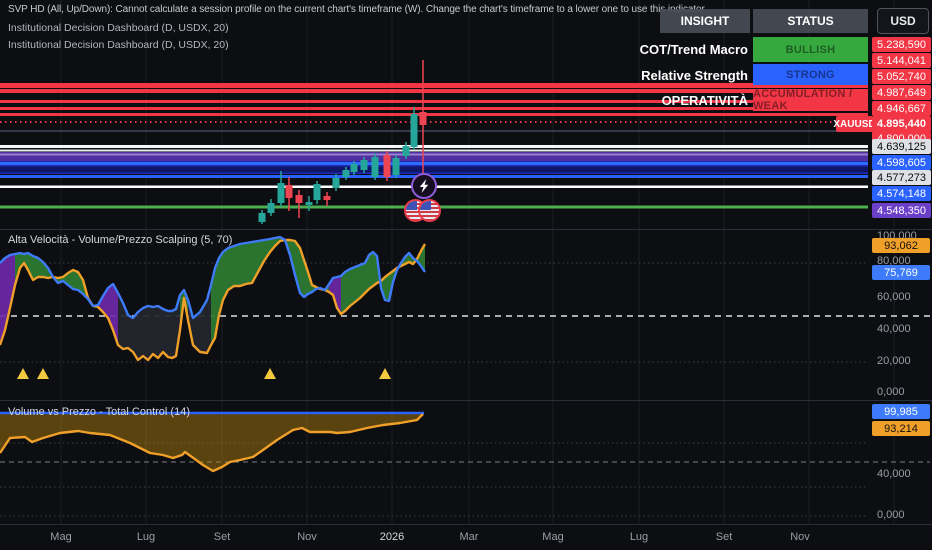  Describe the element at coordinates (149, 326) in the screenshot. I see `series-fill` at that location.